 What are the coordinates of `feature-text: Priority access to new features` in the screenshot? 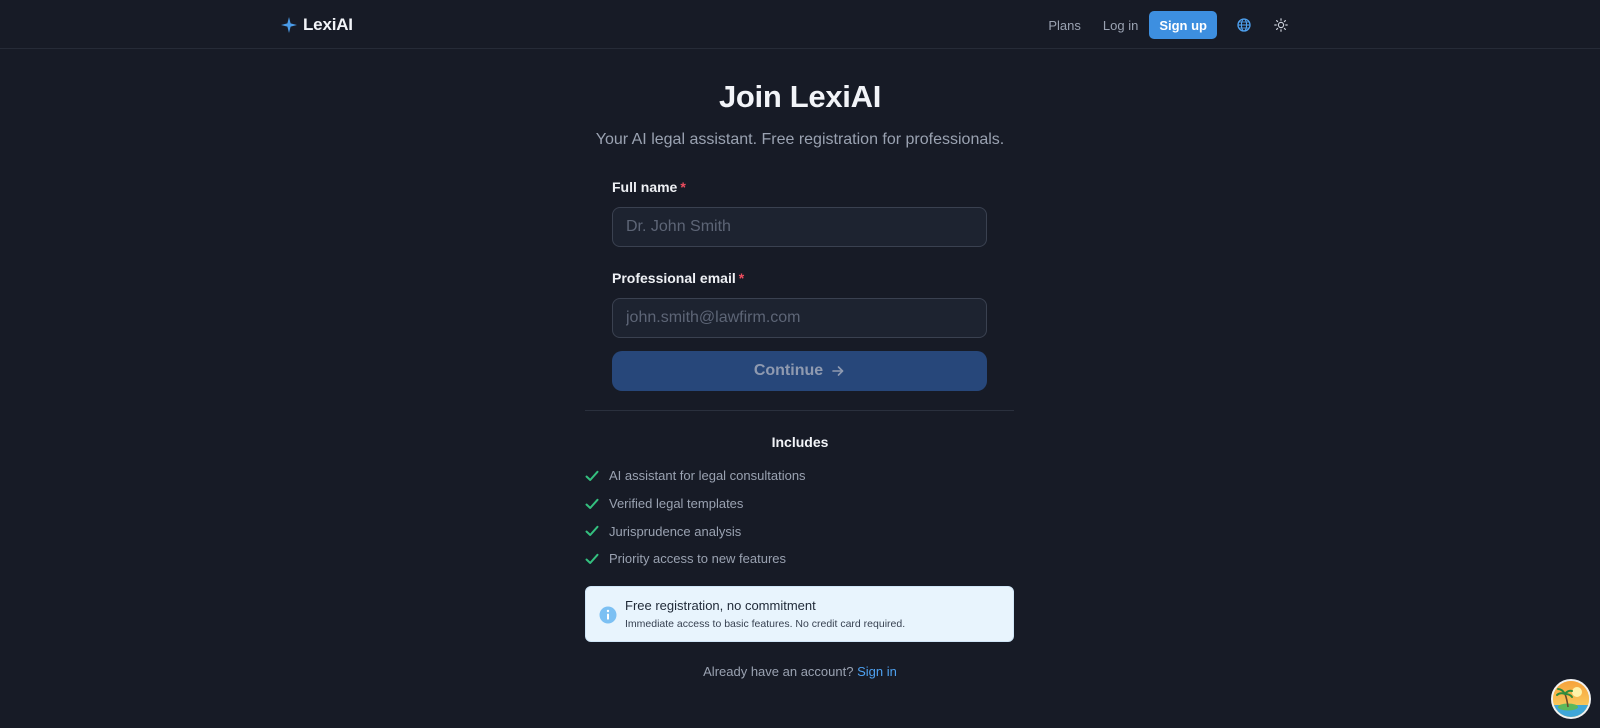 It's located at (698, 559).